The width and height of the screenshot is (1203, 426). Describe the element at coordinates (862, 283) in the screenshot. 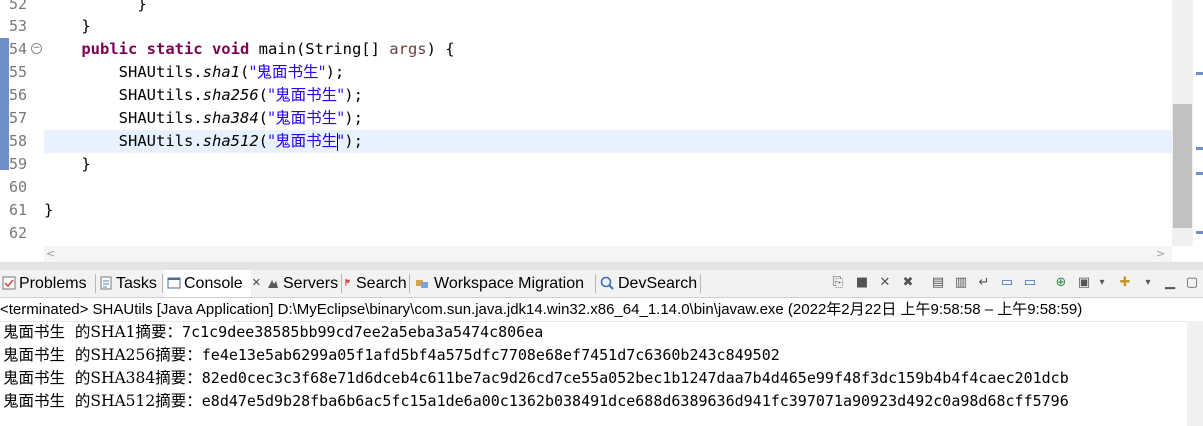

I see `stop-icon: ■` at that location.